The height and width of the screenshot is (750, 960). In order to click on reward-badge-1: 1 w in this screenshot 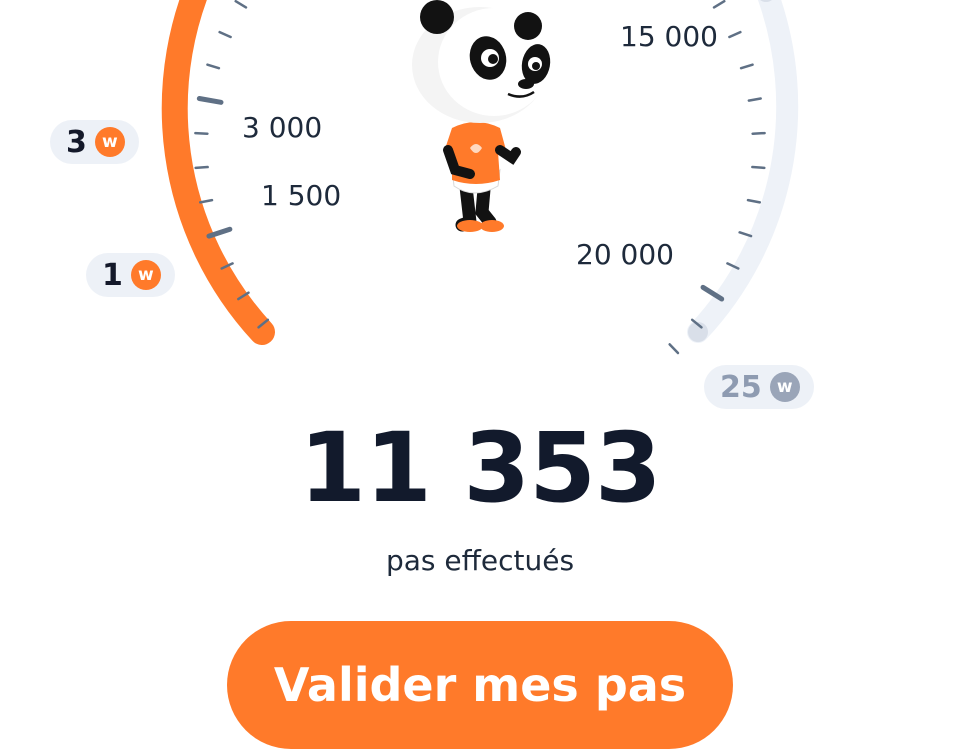, I will do `click(130, 275)`.